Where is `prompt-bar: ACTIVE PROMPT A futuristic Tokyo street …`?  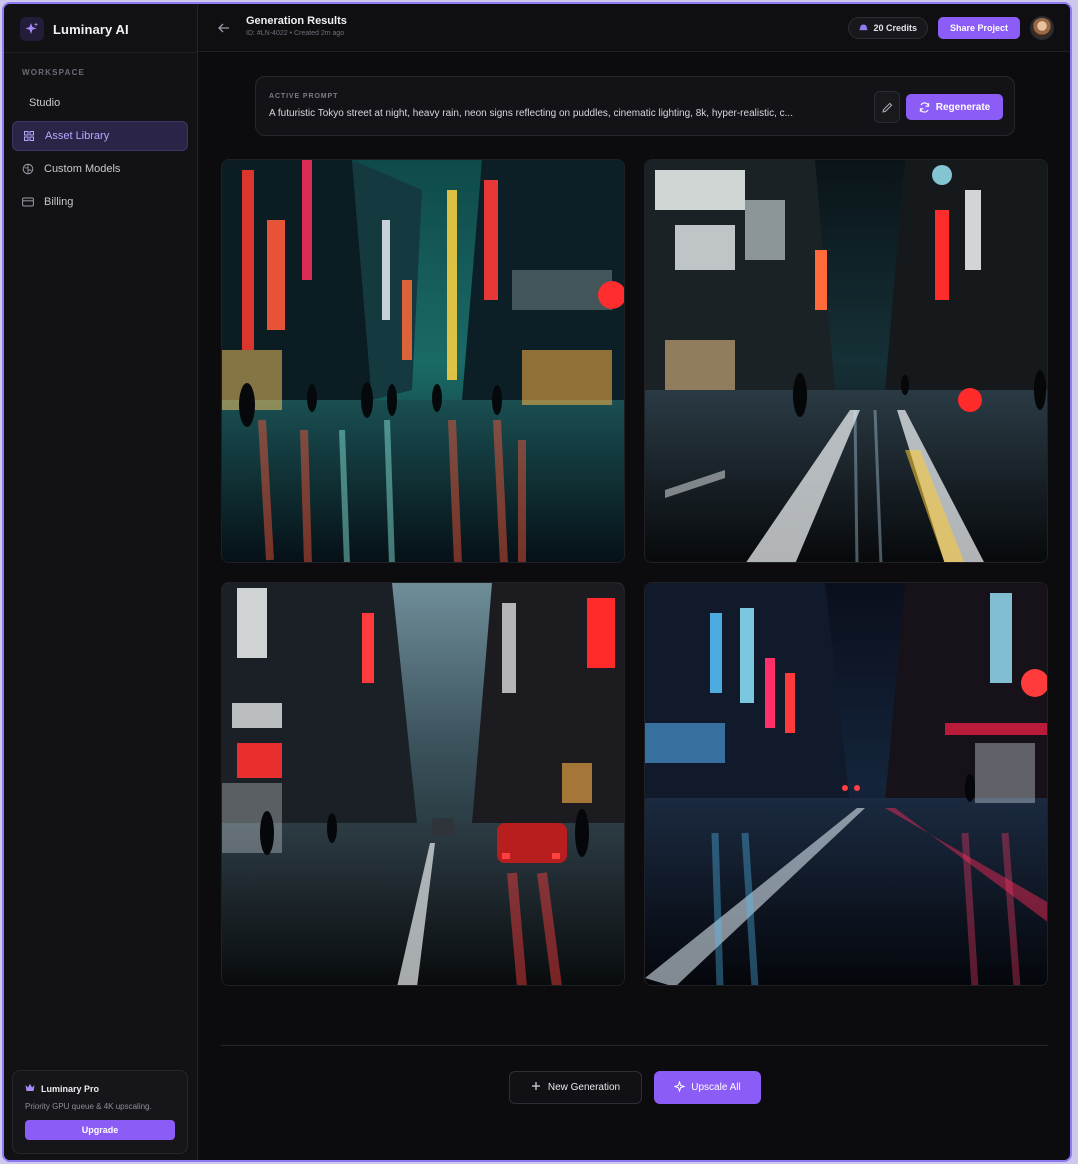
prompt-bar: ACTIVE PROMPT A futuristic Tokyo street … is located at coordinates (635, 106).